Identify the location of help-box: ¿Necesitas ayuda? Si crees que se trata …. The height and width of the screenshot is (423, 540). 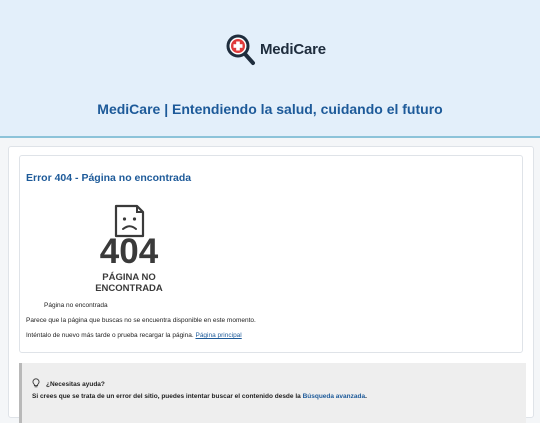
(272, 393).